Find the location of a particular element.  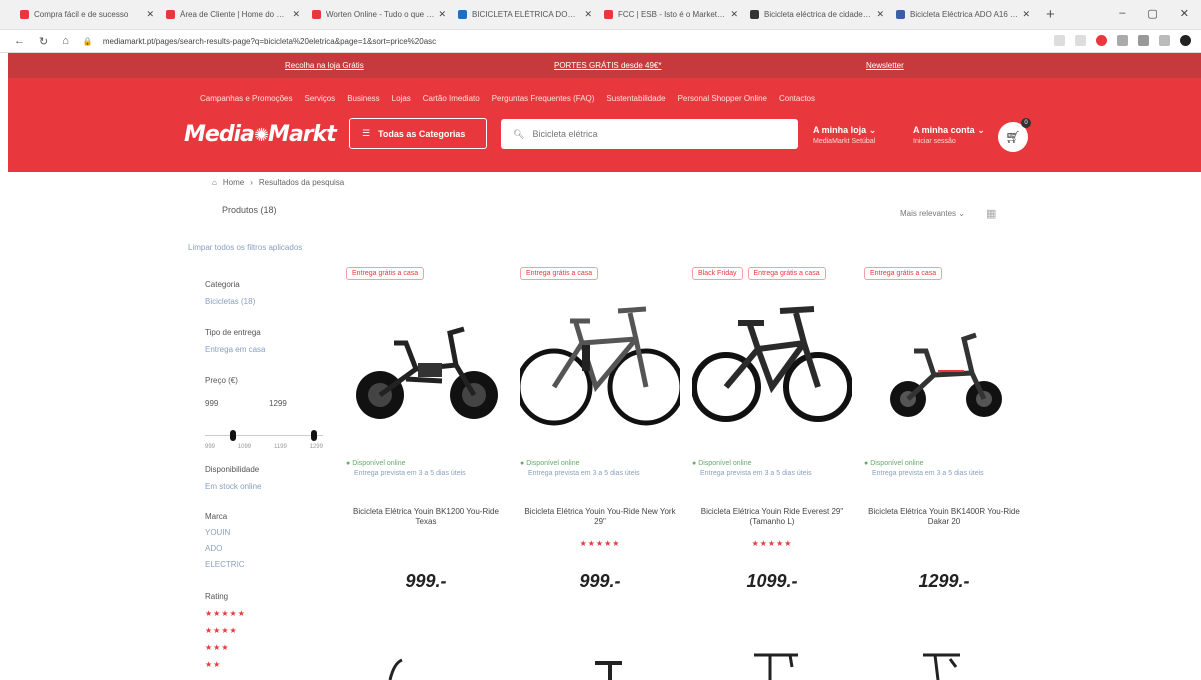

bookmark-star-icon is located at coordinates (1080, 40).